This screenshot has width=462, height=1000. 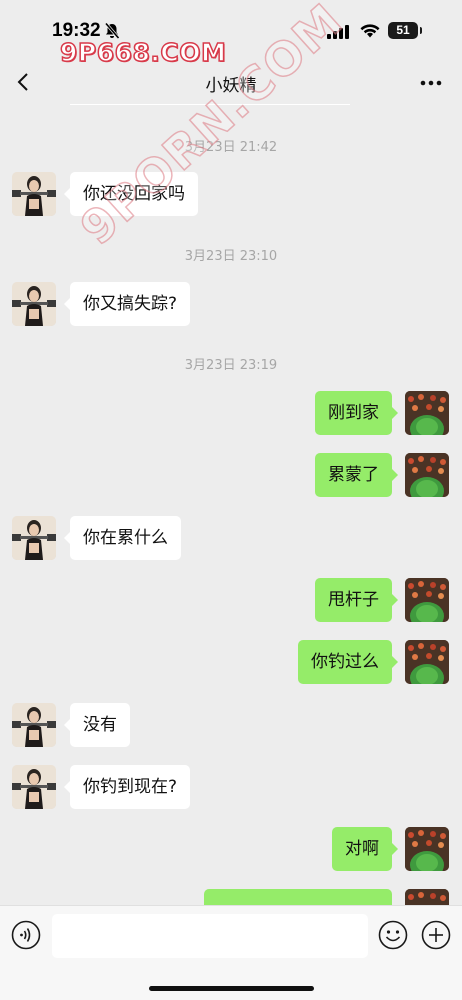 I want to click on wifi-icon, so click(x=370, y=31).